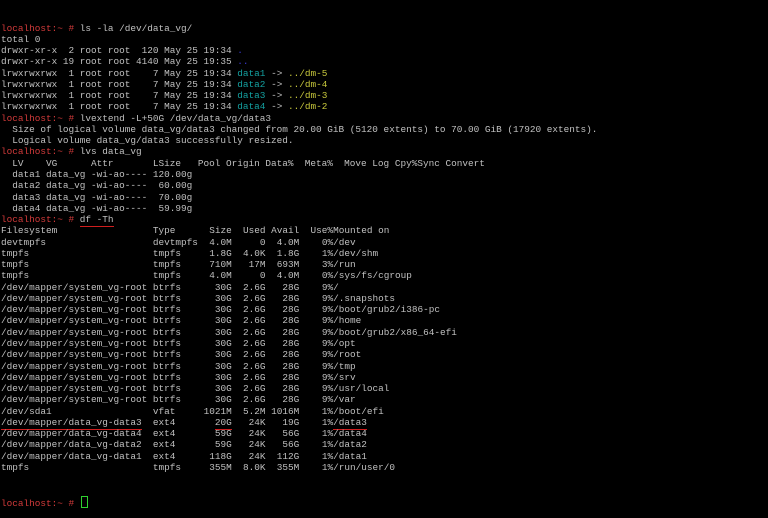 The width and height of the screenshot is (768, 518). I want to click on output-text: ->, so click(276, 84).